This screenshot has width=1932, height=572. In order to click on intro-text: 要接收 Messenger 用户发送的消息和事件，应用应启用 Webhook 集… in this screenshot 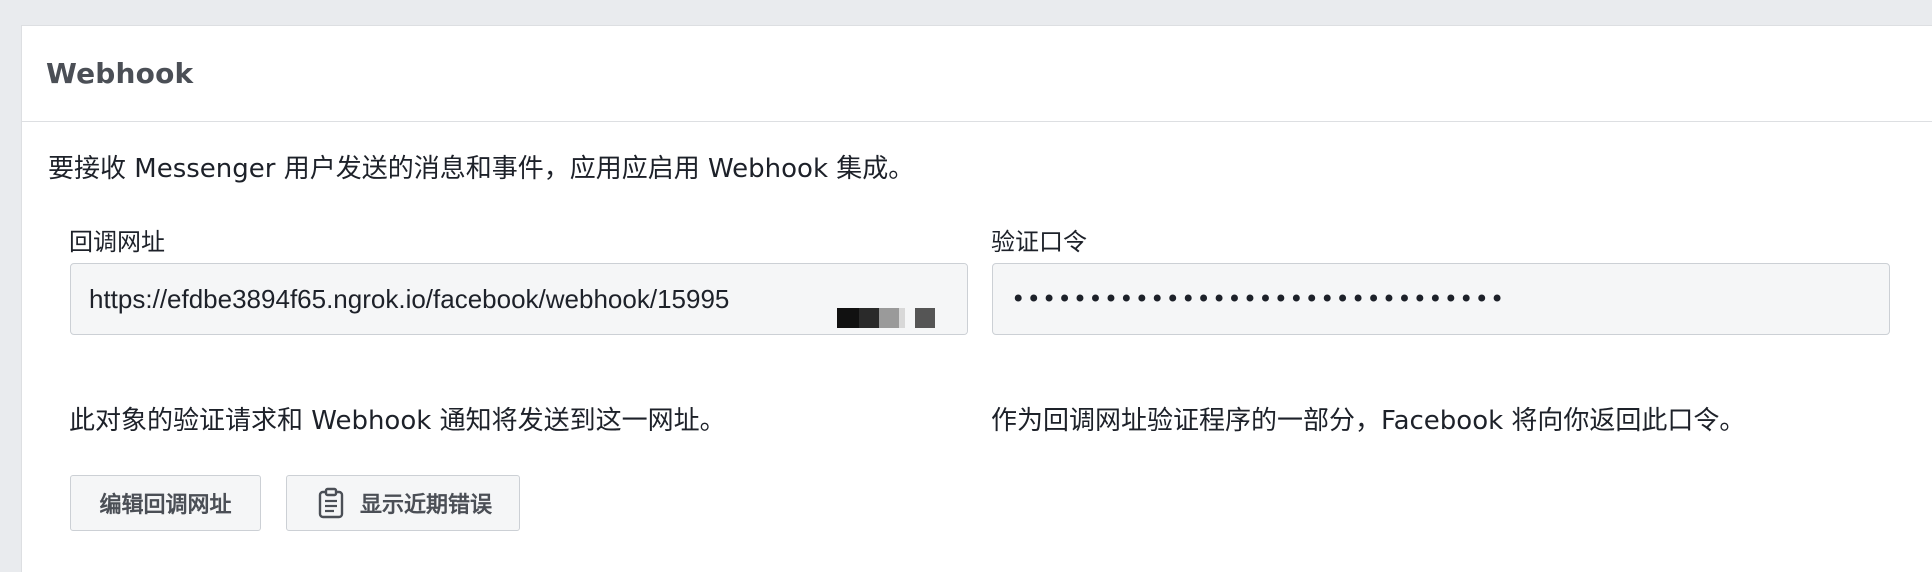, I will do `click(481, 169)`.